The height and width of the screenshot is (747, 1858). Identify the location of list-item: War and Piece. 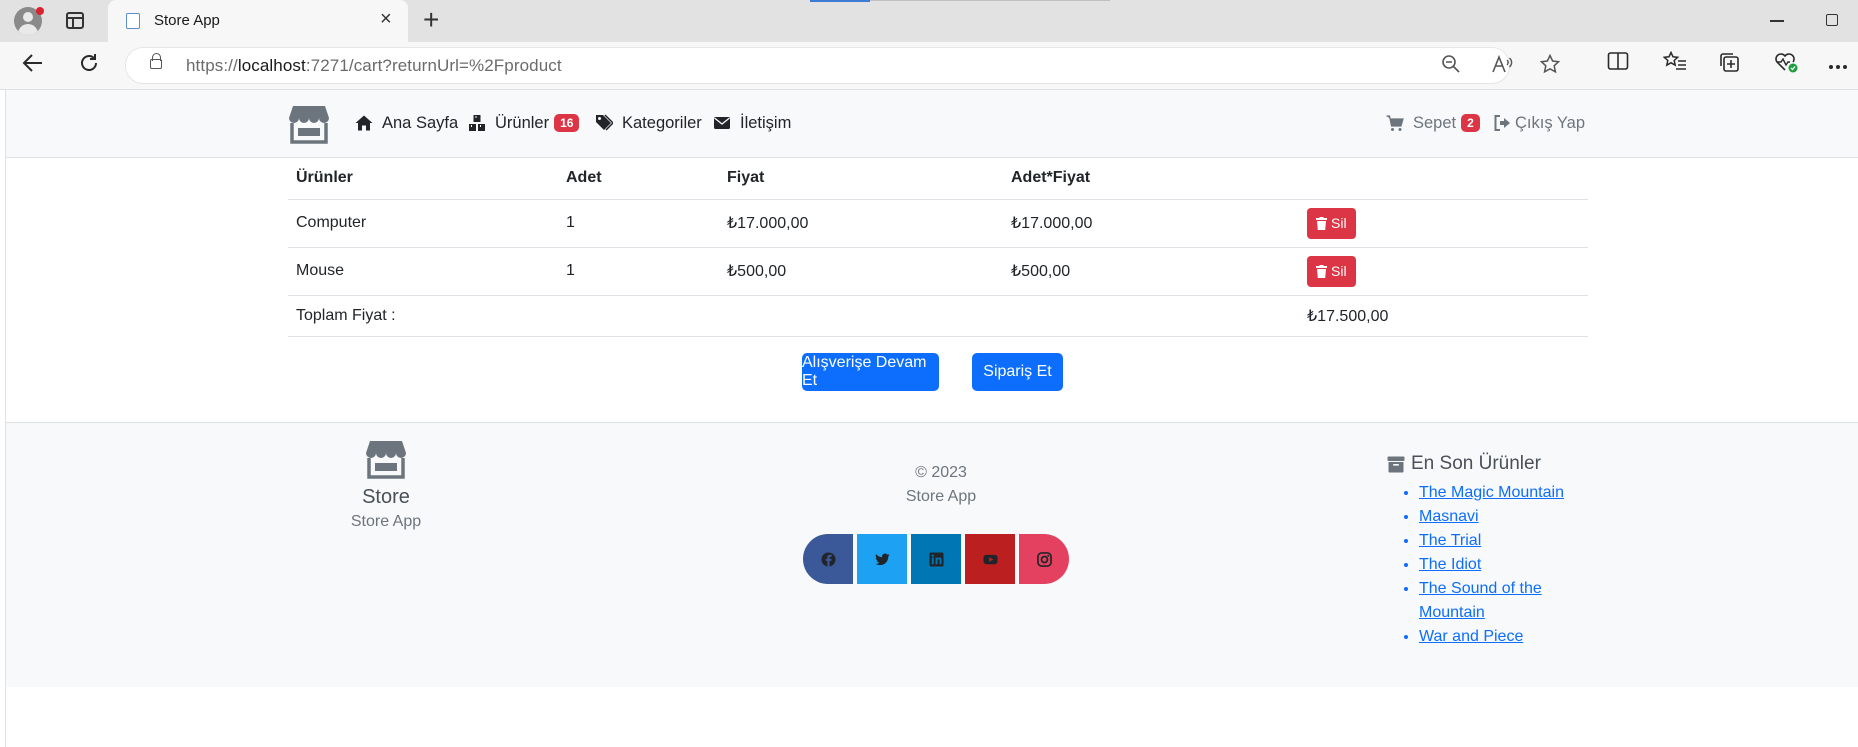
(1506, 637).